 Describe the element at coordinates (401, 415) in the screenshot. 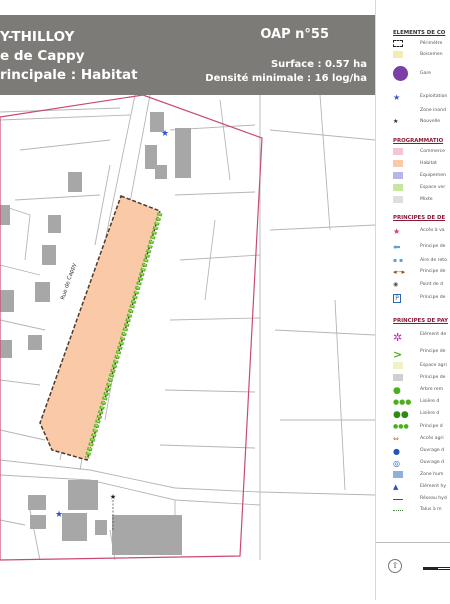

I see `double-green-circle-icon: ●●` at that location.